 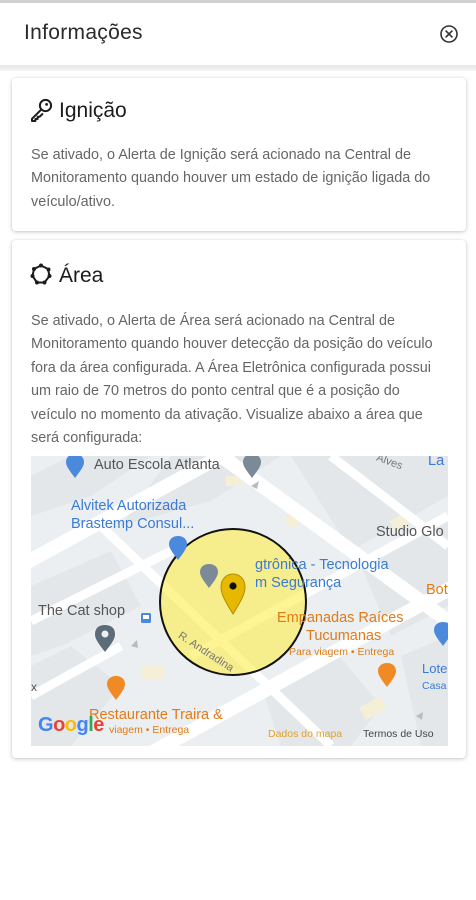 I want to click on map-label-alvitek-1: Alvitek Autorizada, so click(x=129, y=506).